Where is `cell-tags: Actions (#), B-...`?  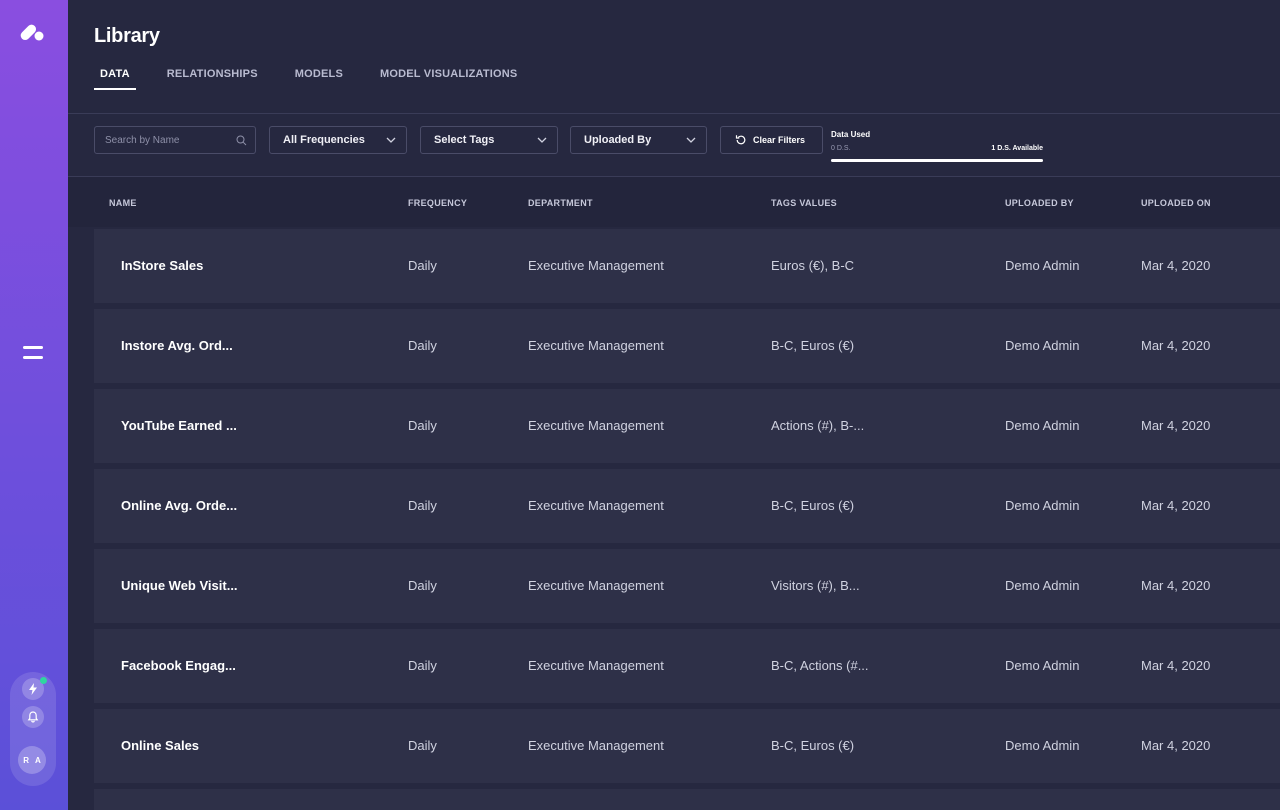 cell-tags: Actions (#), B-... is located at coordinates (818, 425).